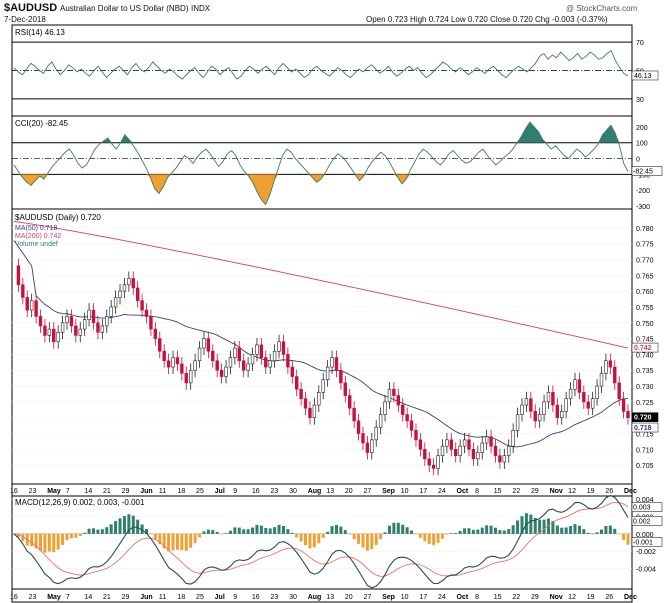 The height and width of the screenshot is (603, 670). Describe the element at coordinates (642, 144) in the screenshot. I see `cci-tick: 100` at that location.